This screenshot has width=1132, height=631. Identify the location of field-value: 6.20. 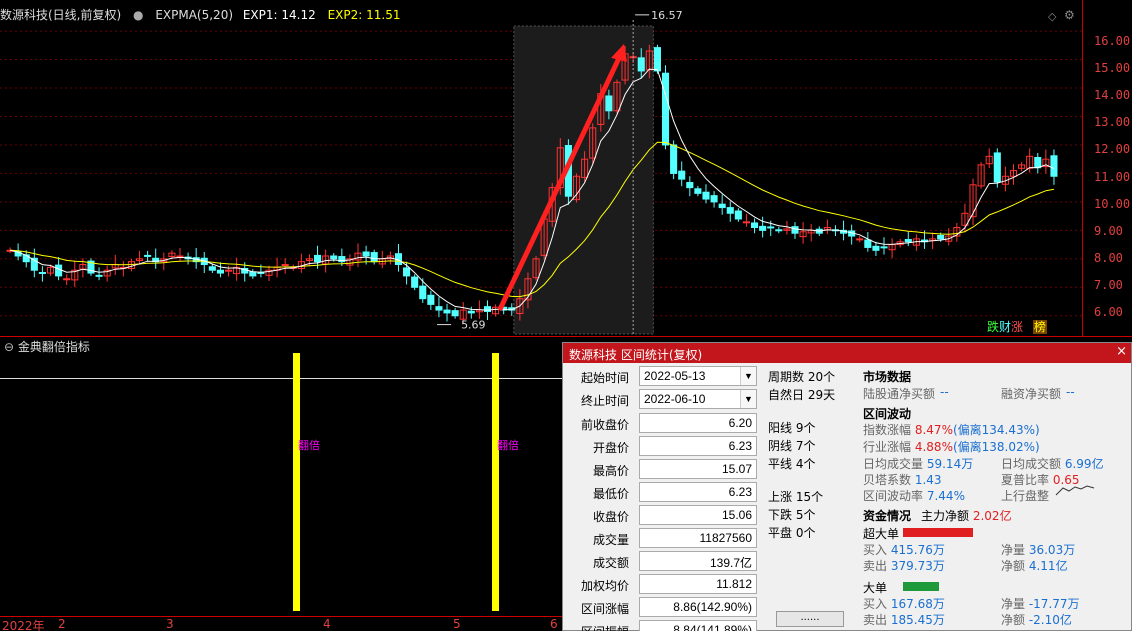
(698, 423).